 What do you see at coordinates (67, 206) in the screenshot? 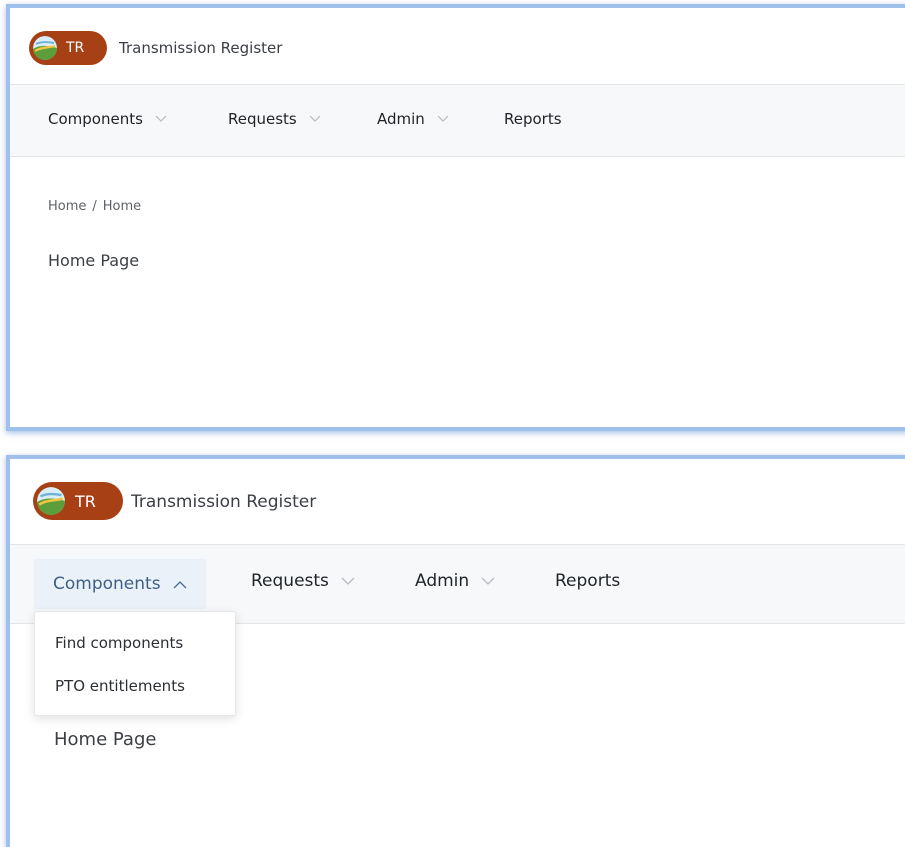
I see `breadcrumb-link-home: Home` at bounding box center [67, 206].